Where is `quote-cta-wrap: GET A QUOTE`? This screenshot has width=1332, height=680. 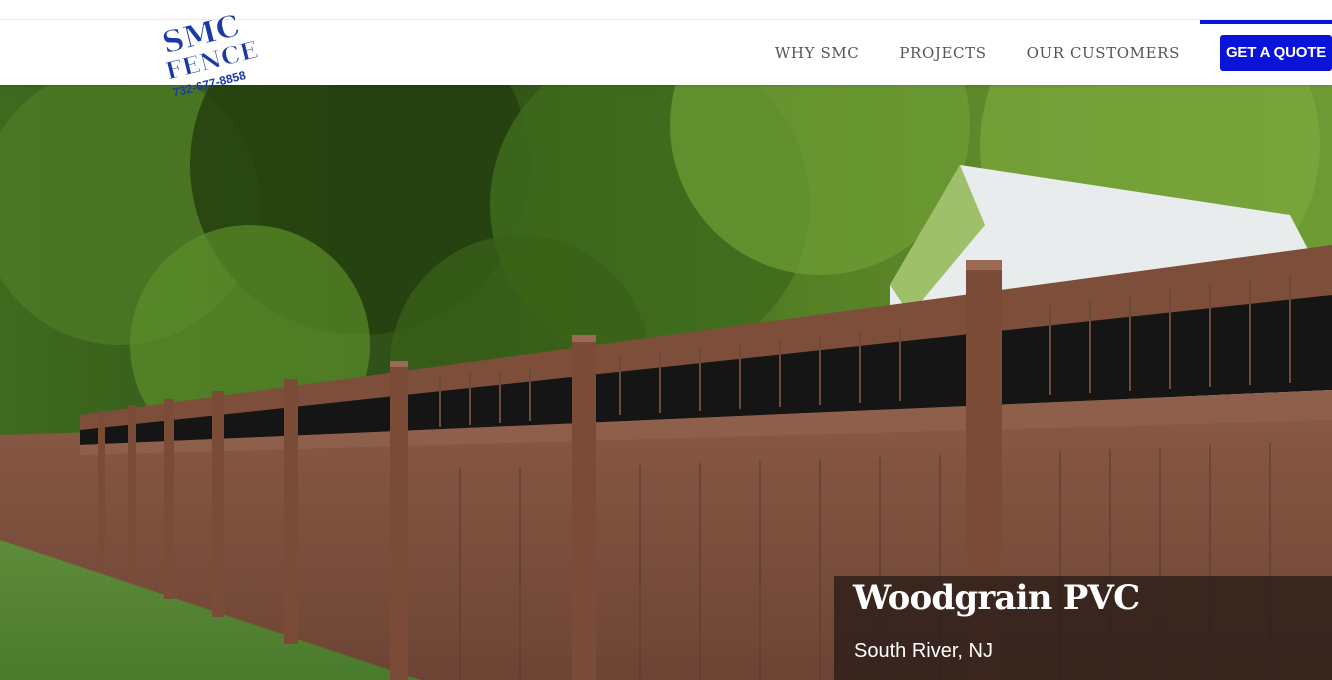 quote-cta-wrap: GET A QUOTE is located at coordinates (1265, 52).